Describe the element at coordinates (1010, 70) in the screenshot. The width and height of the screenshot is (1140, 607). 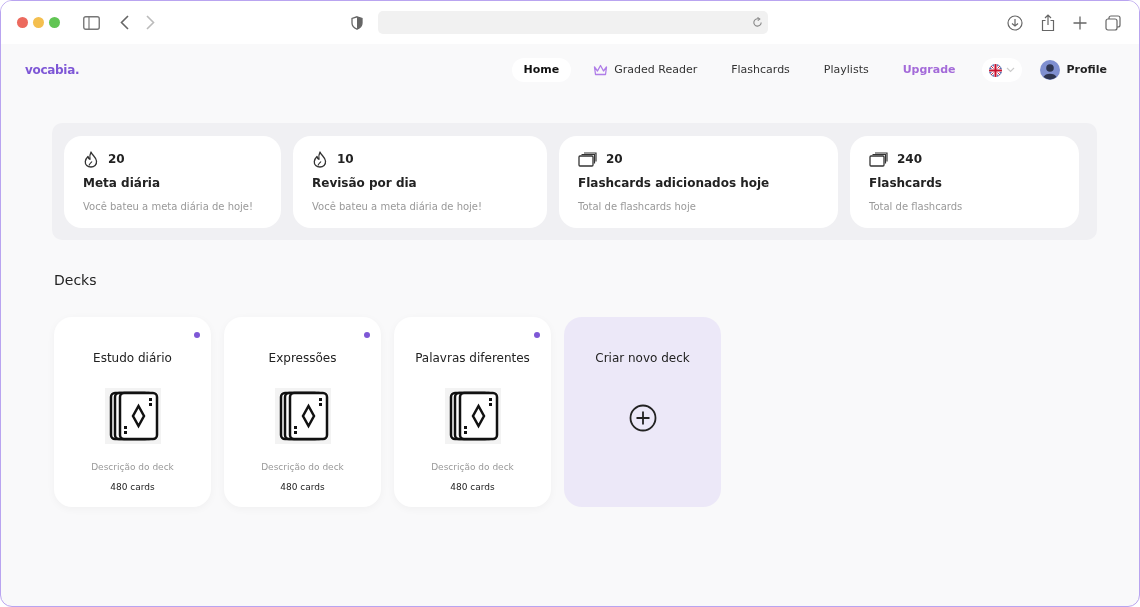
I see `chevron-down-icon` at that location.